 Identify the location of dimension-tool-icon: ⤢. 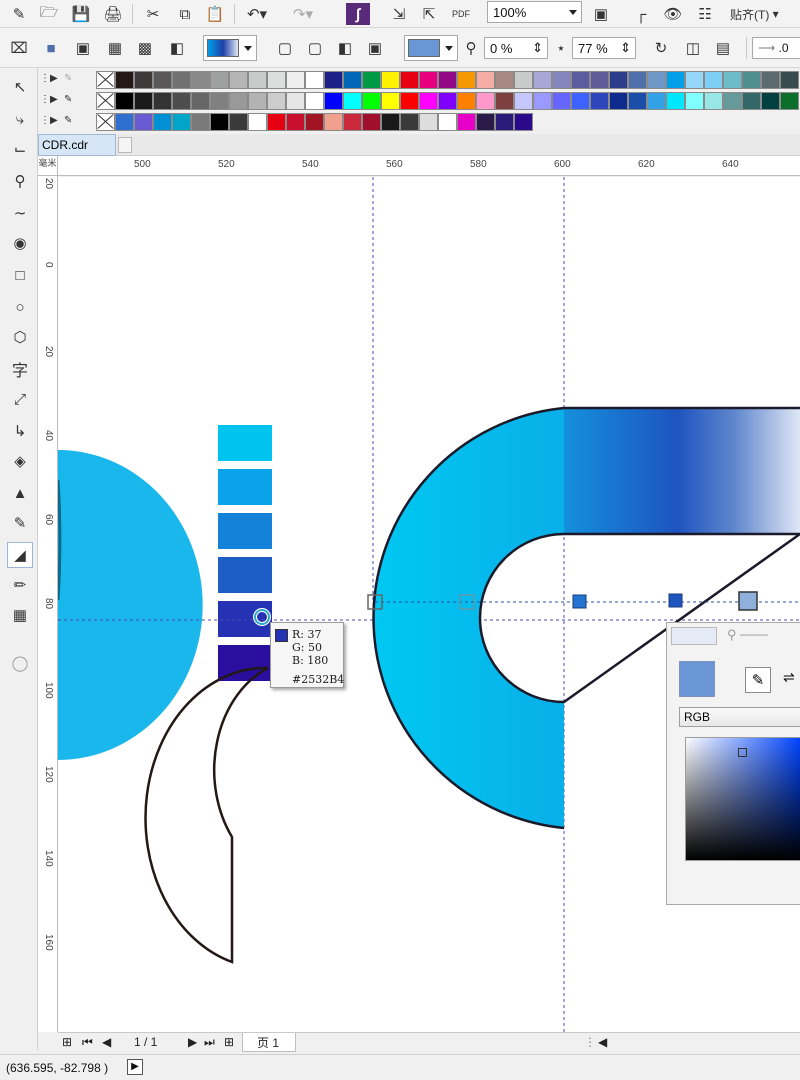
(20, 399).